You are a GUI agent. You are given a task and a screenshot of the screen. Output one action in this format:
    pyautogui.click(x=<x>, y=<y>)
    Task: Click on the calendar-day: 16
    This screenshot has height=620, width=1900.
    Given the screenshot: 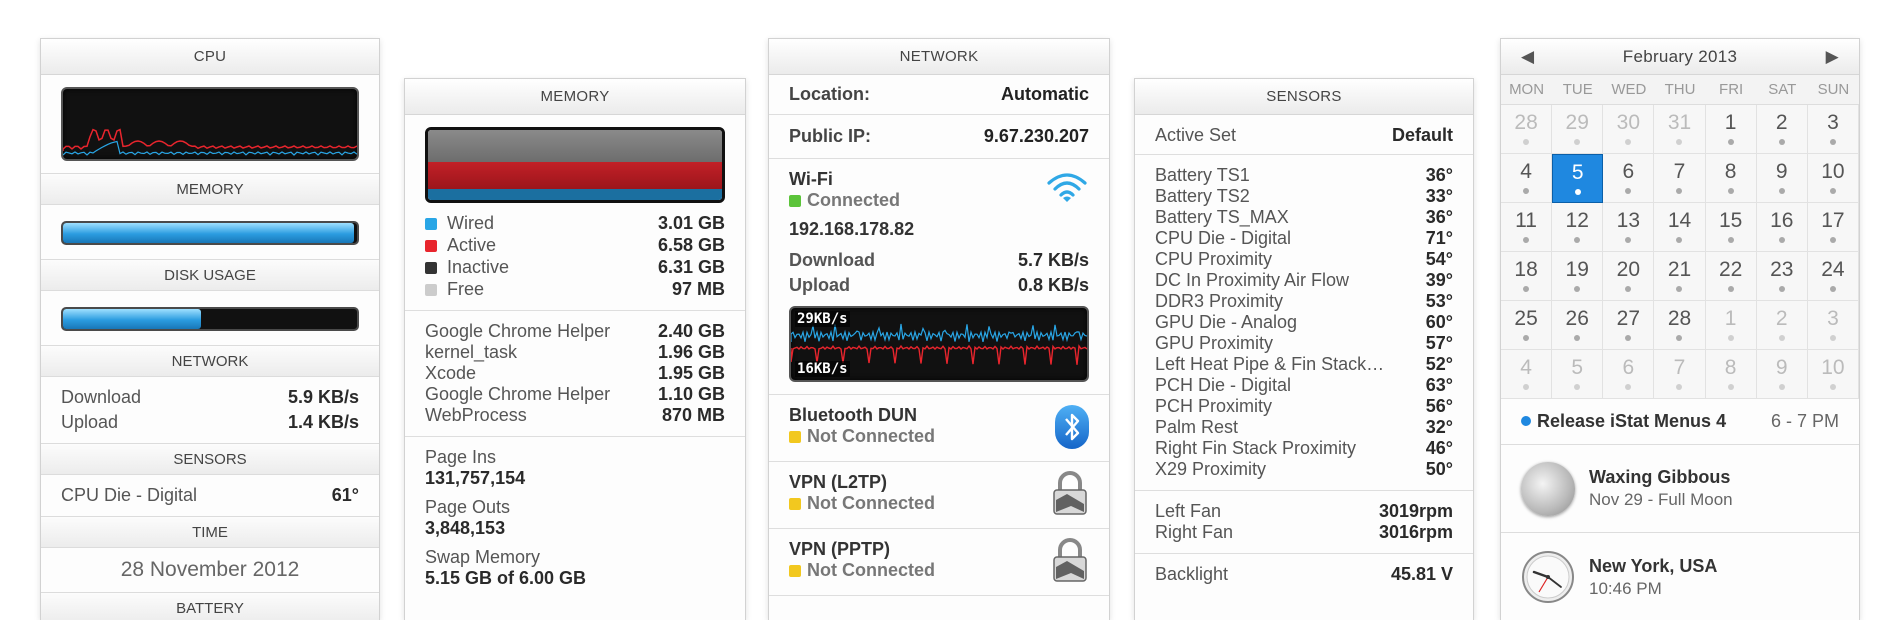 What is the action you would take?
    pyautogui.click(x=1782, y=227)
    